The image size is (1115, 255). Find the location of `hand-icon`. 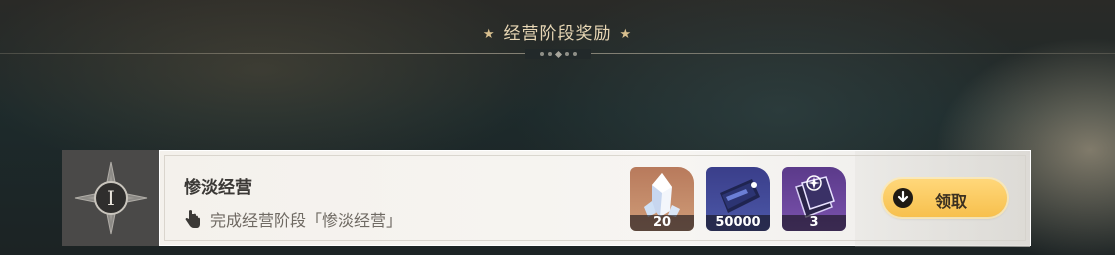

hand-icon is located at coordinates (193, 219).